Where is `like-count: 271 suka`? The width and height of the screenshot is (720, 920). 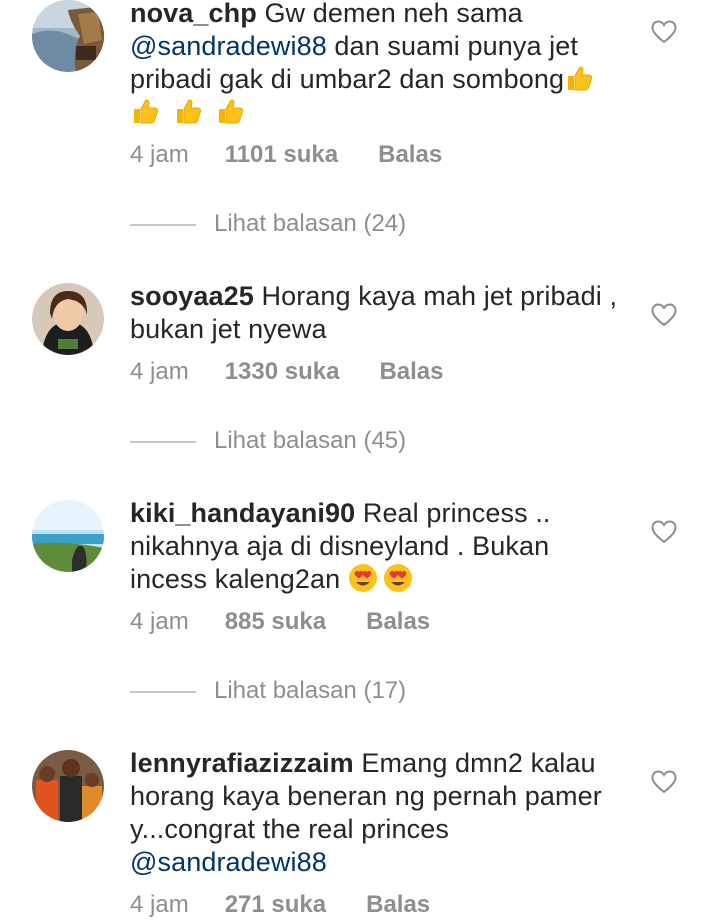
like-count: 271 suka is located at coordinates (275, 904).